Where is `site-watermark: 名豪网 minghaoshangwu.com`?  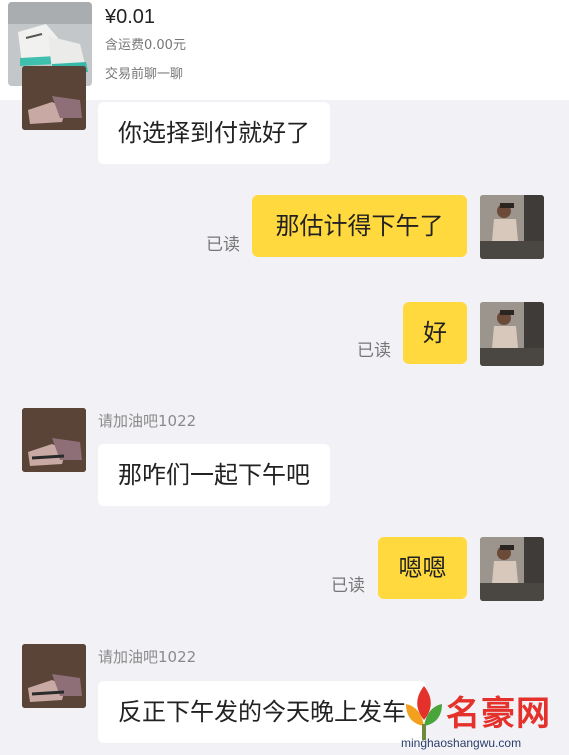 site-watermark: 名豪网 minghaoshangwu.com is located at coordinates (483, 716).